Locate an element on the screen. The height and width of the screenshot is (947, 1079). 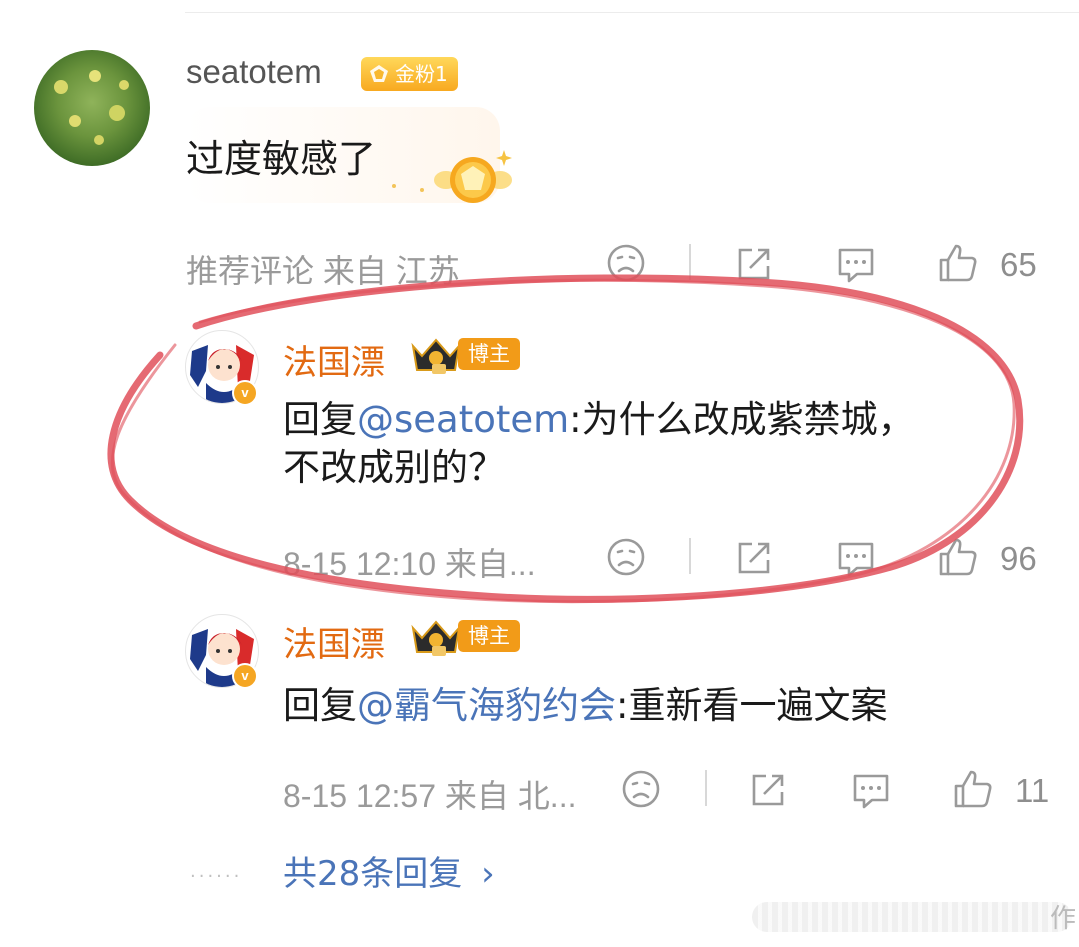
dotted-leader: ······ is located at coordinates (216, 876).